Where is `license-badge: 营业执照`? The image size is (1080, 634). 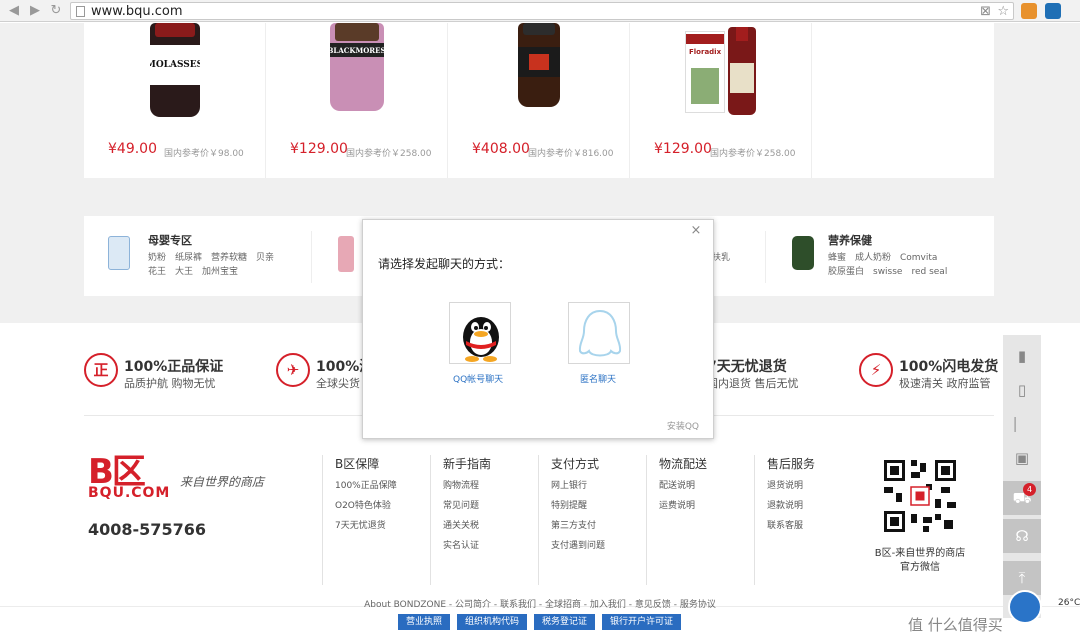 license-badge: 营业执照 is located at coordinates (424, 622).